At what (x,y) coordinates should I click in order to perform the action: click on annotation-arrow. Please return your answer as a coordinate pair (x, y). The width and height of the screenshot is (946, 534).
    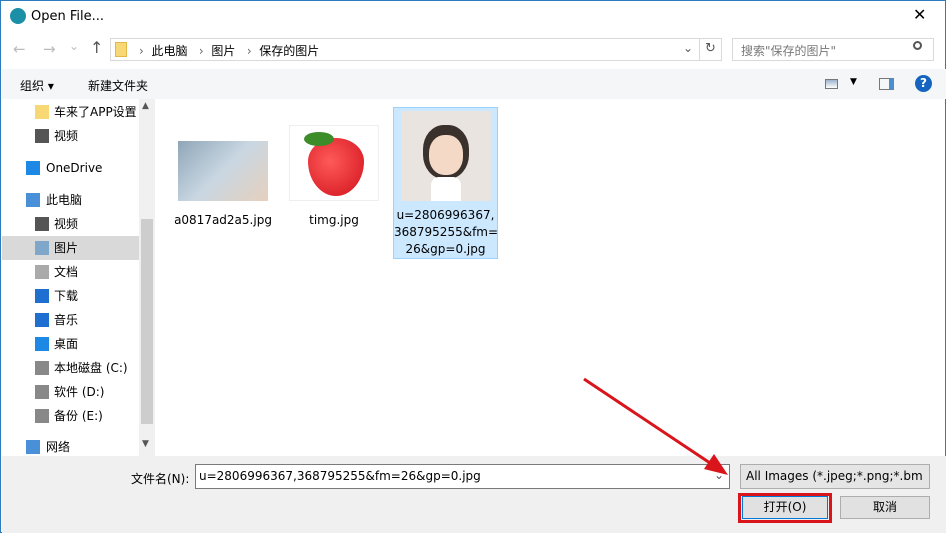
    Looking at the image, I should click on (655, 426).